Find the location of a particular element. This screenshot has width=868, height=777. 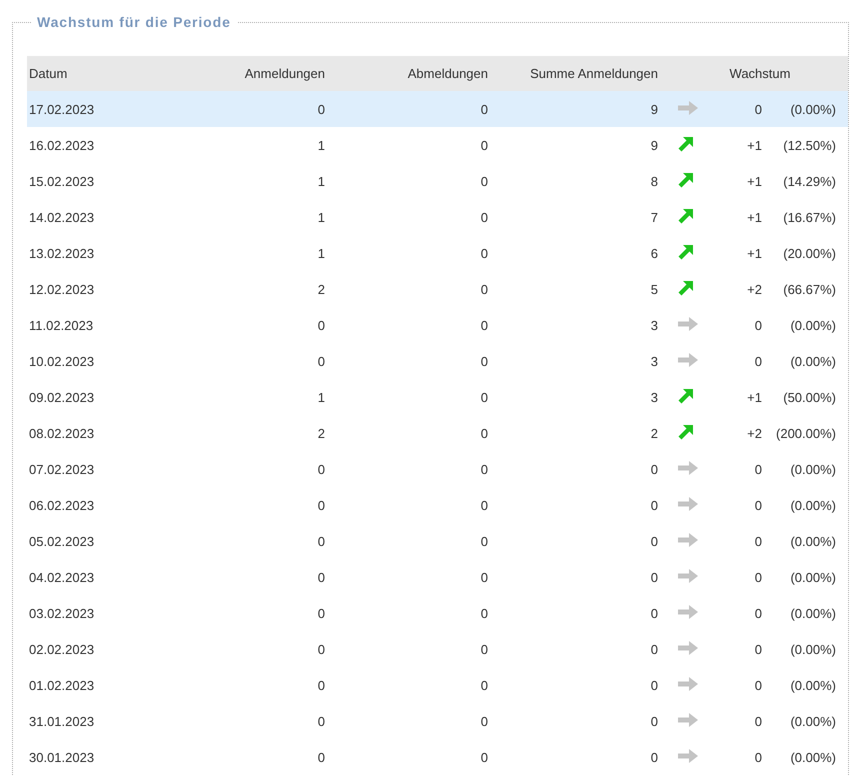

date-text: 07.02.2023 is located at coordinates (61, 469).